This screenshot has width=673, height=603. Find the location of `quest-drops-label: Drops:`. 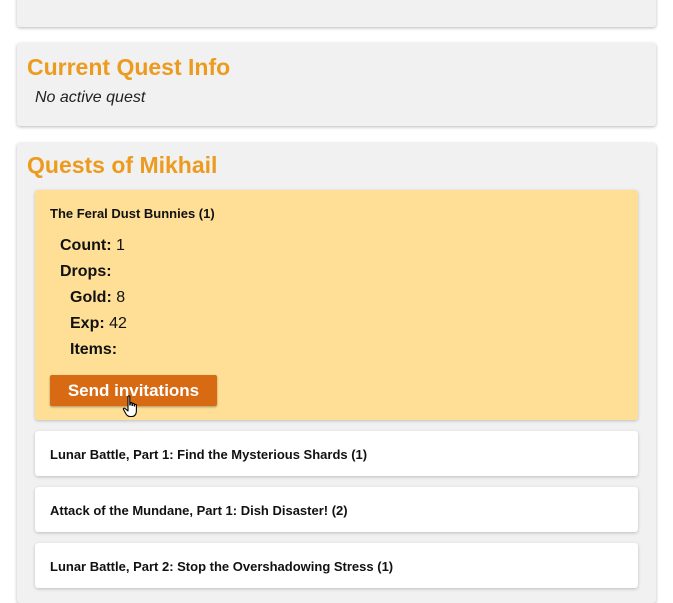

quest-drops-label: Drops: is located at coordinates (86, 271).